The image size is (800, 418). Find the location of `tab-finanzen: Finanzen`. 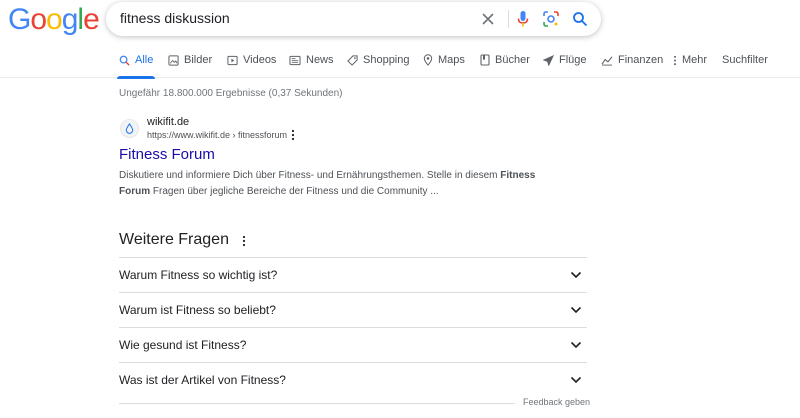

tab-finanzen: Finanzen is located at coordinates (632, 60).